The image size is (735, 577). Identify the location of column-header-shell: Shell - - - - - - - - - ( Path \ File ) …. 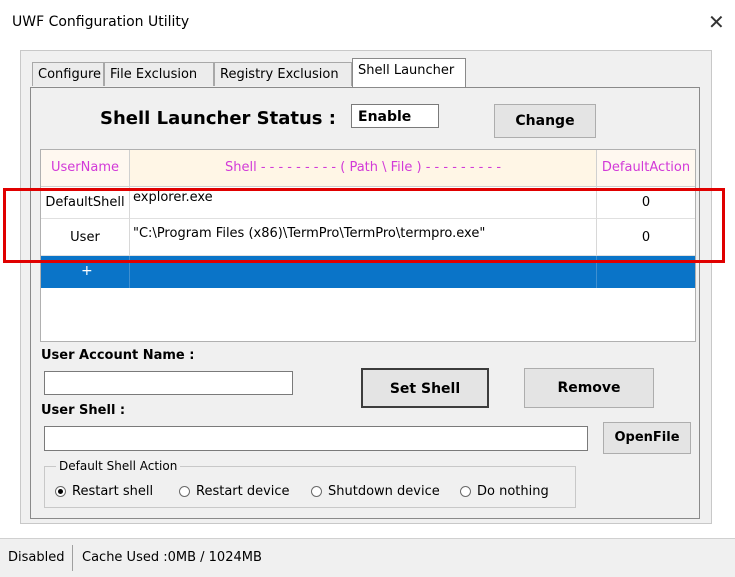
(363, 168).